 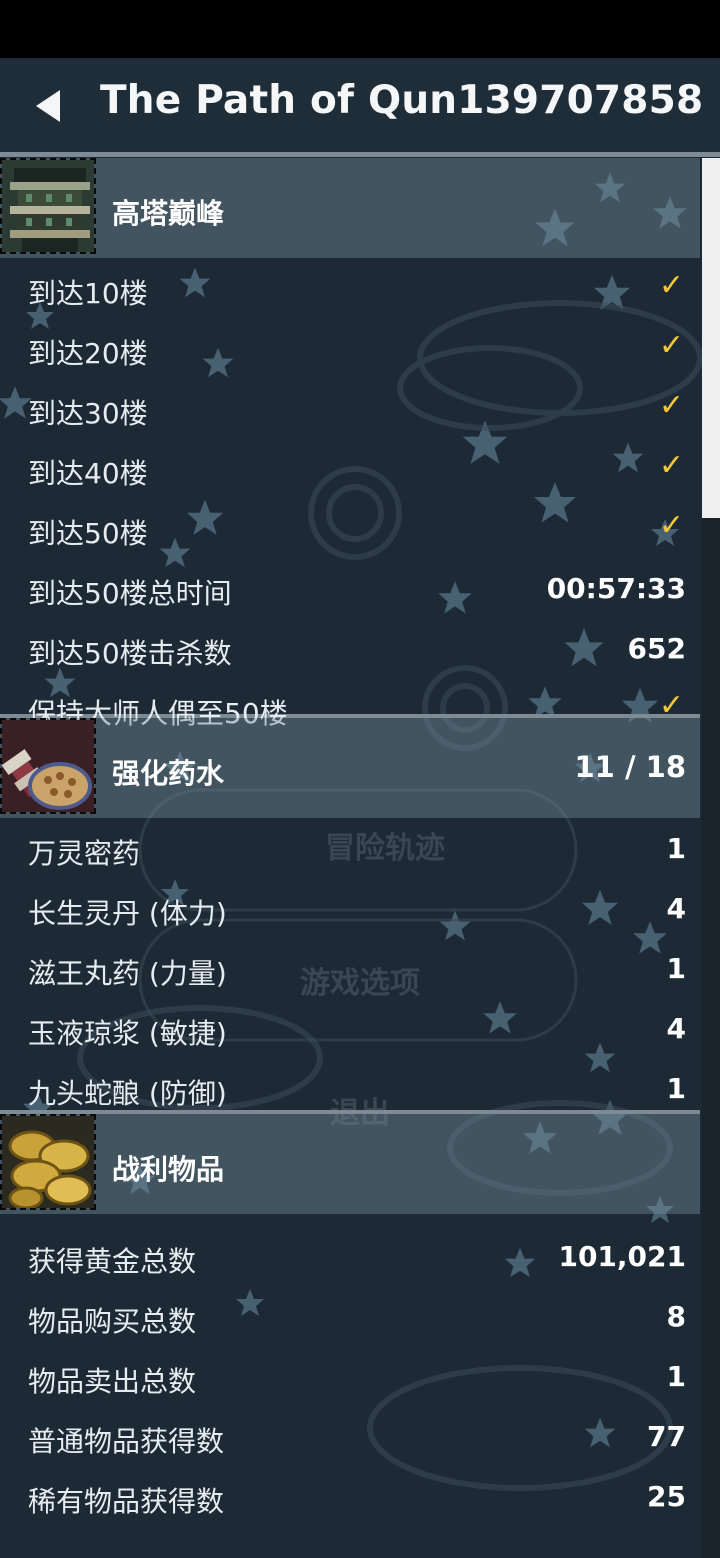 What do you see at coordinates (711, 1038) in the screenshot?
I see `scrollbar-track` at bounding box center [711, 1038].